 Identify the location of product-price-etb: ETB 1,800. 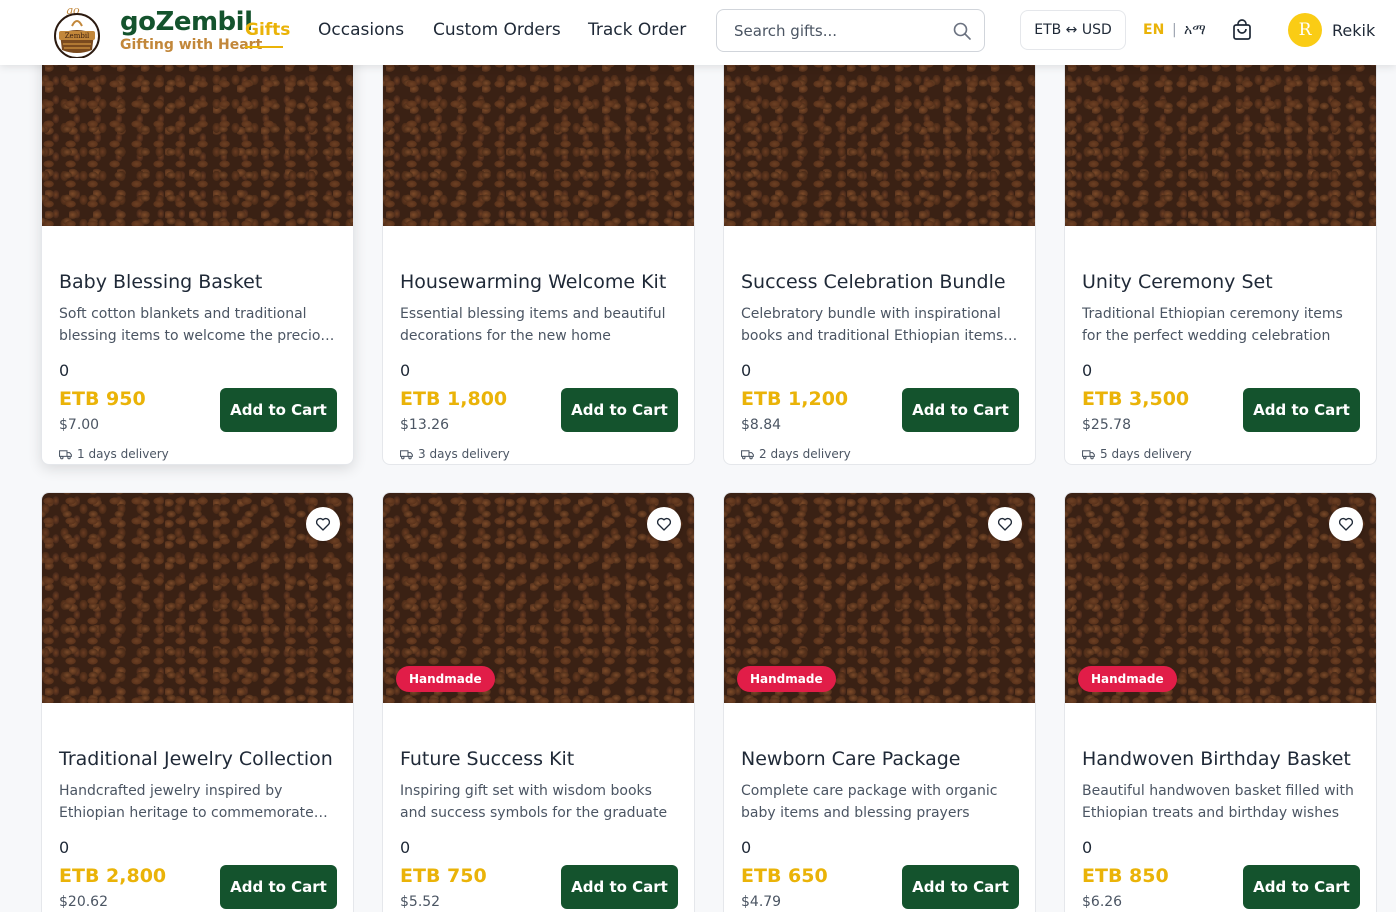
(454, 399).